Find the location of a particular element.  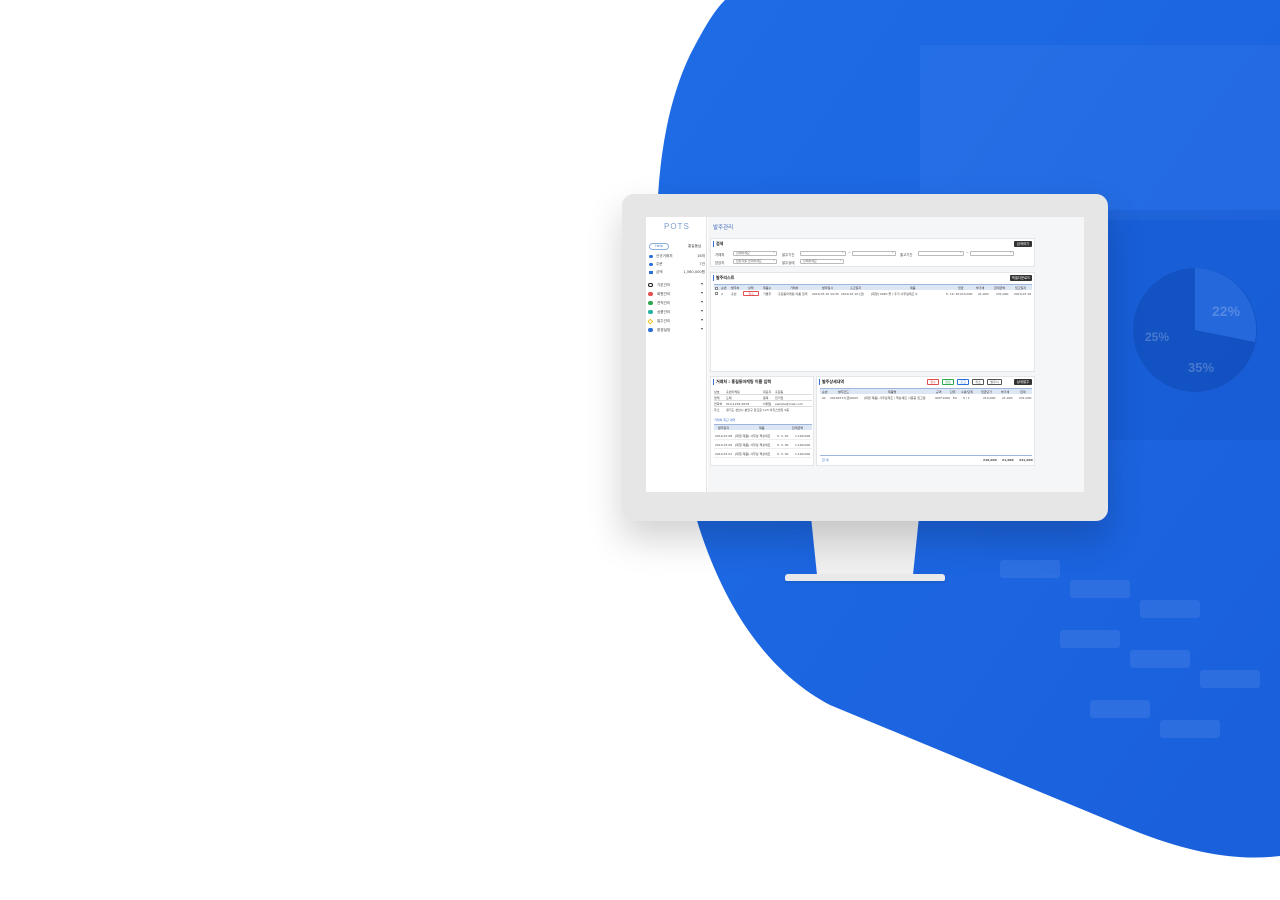

cell: [대형] 2020 올 / 추가 사무실제조 9 is located at coordinates (894, 294).